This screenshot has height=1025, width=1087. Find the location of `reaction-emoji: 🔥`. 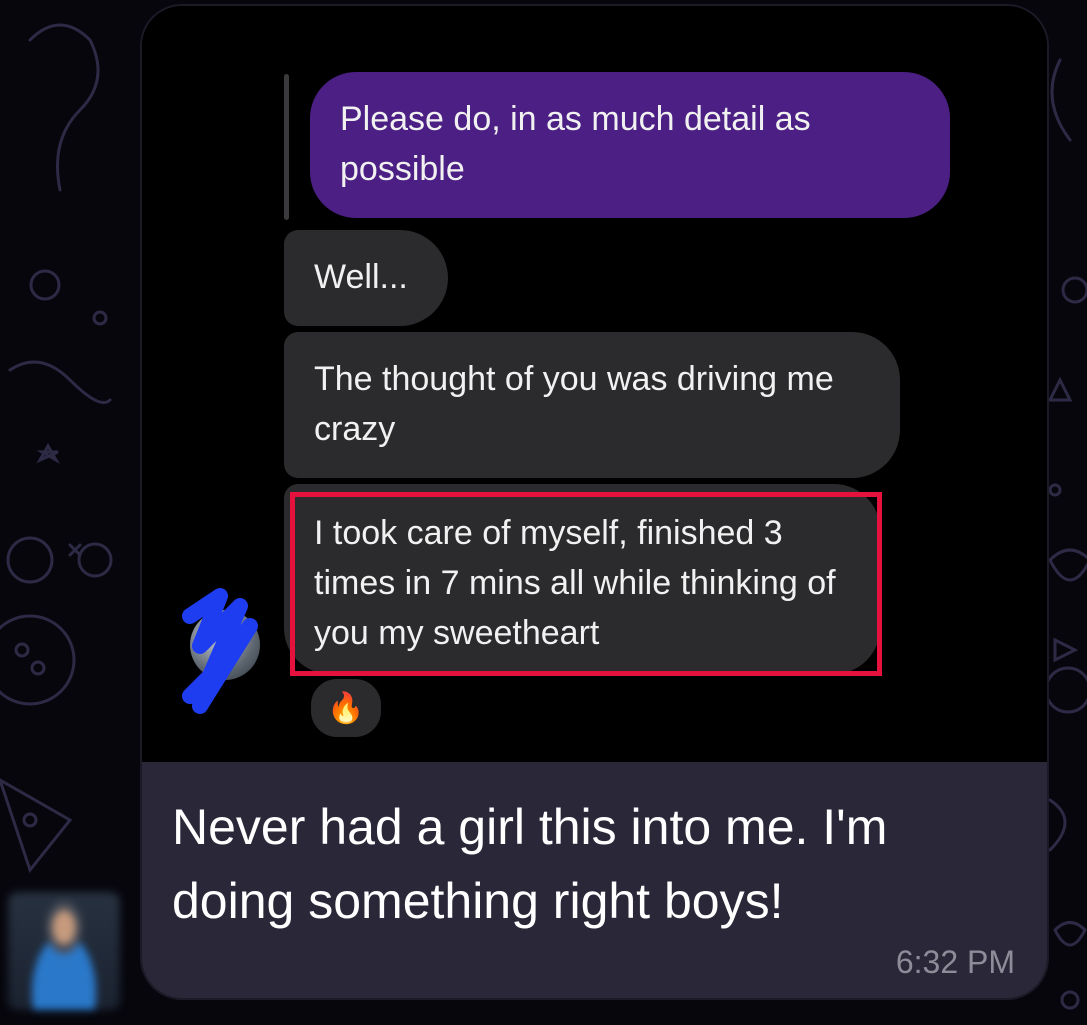

reaction-emoji: 🔥 is located at coordinates (346, 708).